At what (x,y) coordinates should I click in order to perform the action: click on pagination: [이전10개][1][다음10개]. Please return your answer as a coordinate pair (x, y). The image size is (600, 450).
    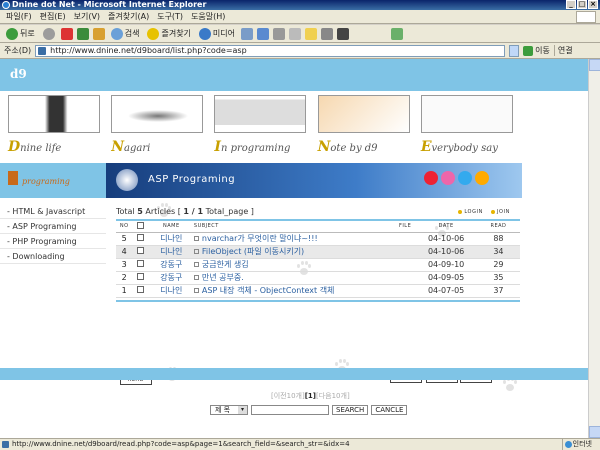
    Looking at the image, I should click on (310, 396).